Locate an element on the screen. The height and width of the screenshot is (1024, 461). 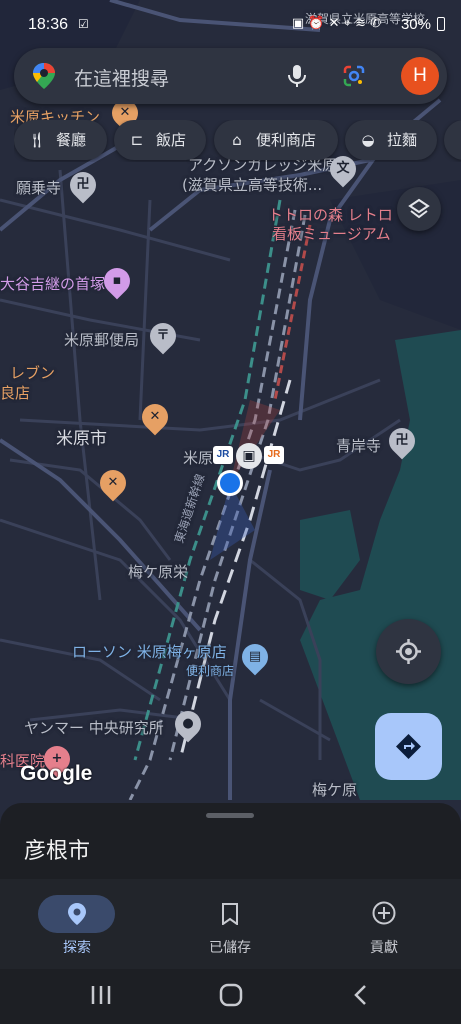
map-label-city: 米原市 is located at coordinates (81, 436).